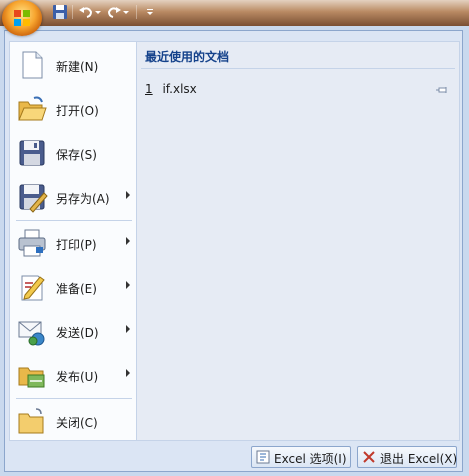 This screenshot has height=476, width=469. I want to click on menu-item-send: 发送(D), so click(73, 331).